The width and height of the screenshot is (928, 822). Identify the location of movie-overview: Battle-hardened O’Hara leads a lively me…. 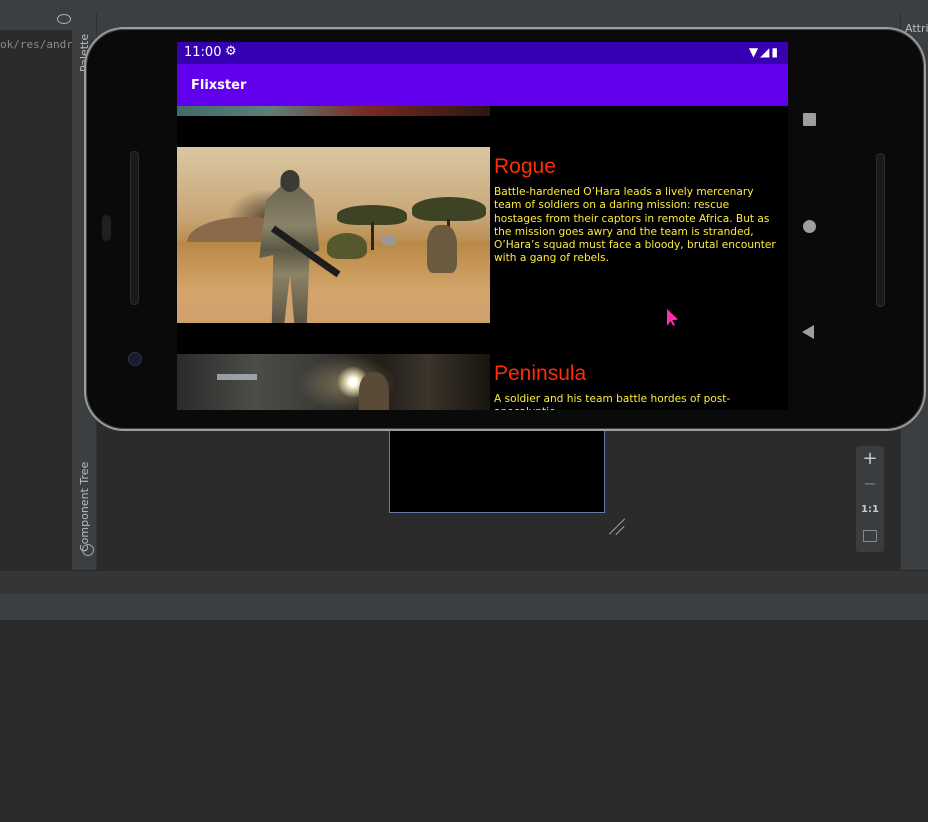
(635, 225).